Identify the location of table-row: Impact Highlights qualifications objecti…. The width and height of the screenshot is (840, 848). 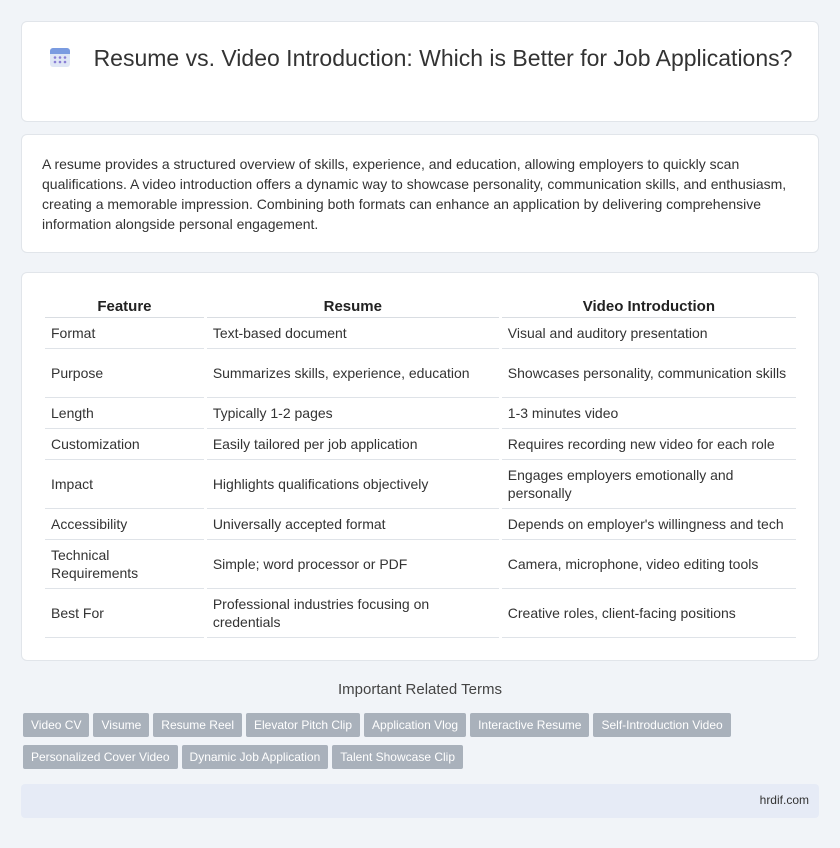
(420, 484).